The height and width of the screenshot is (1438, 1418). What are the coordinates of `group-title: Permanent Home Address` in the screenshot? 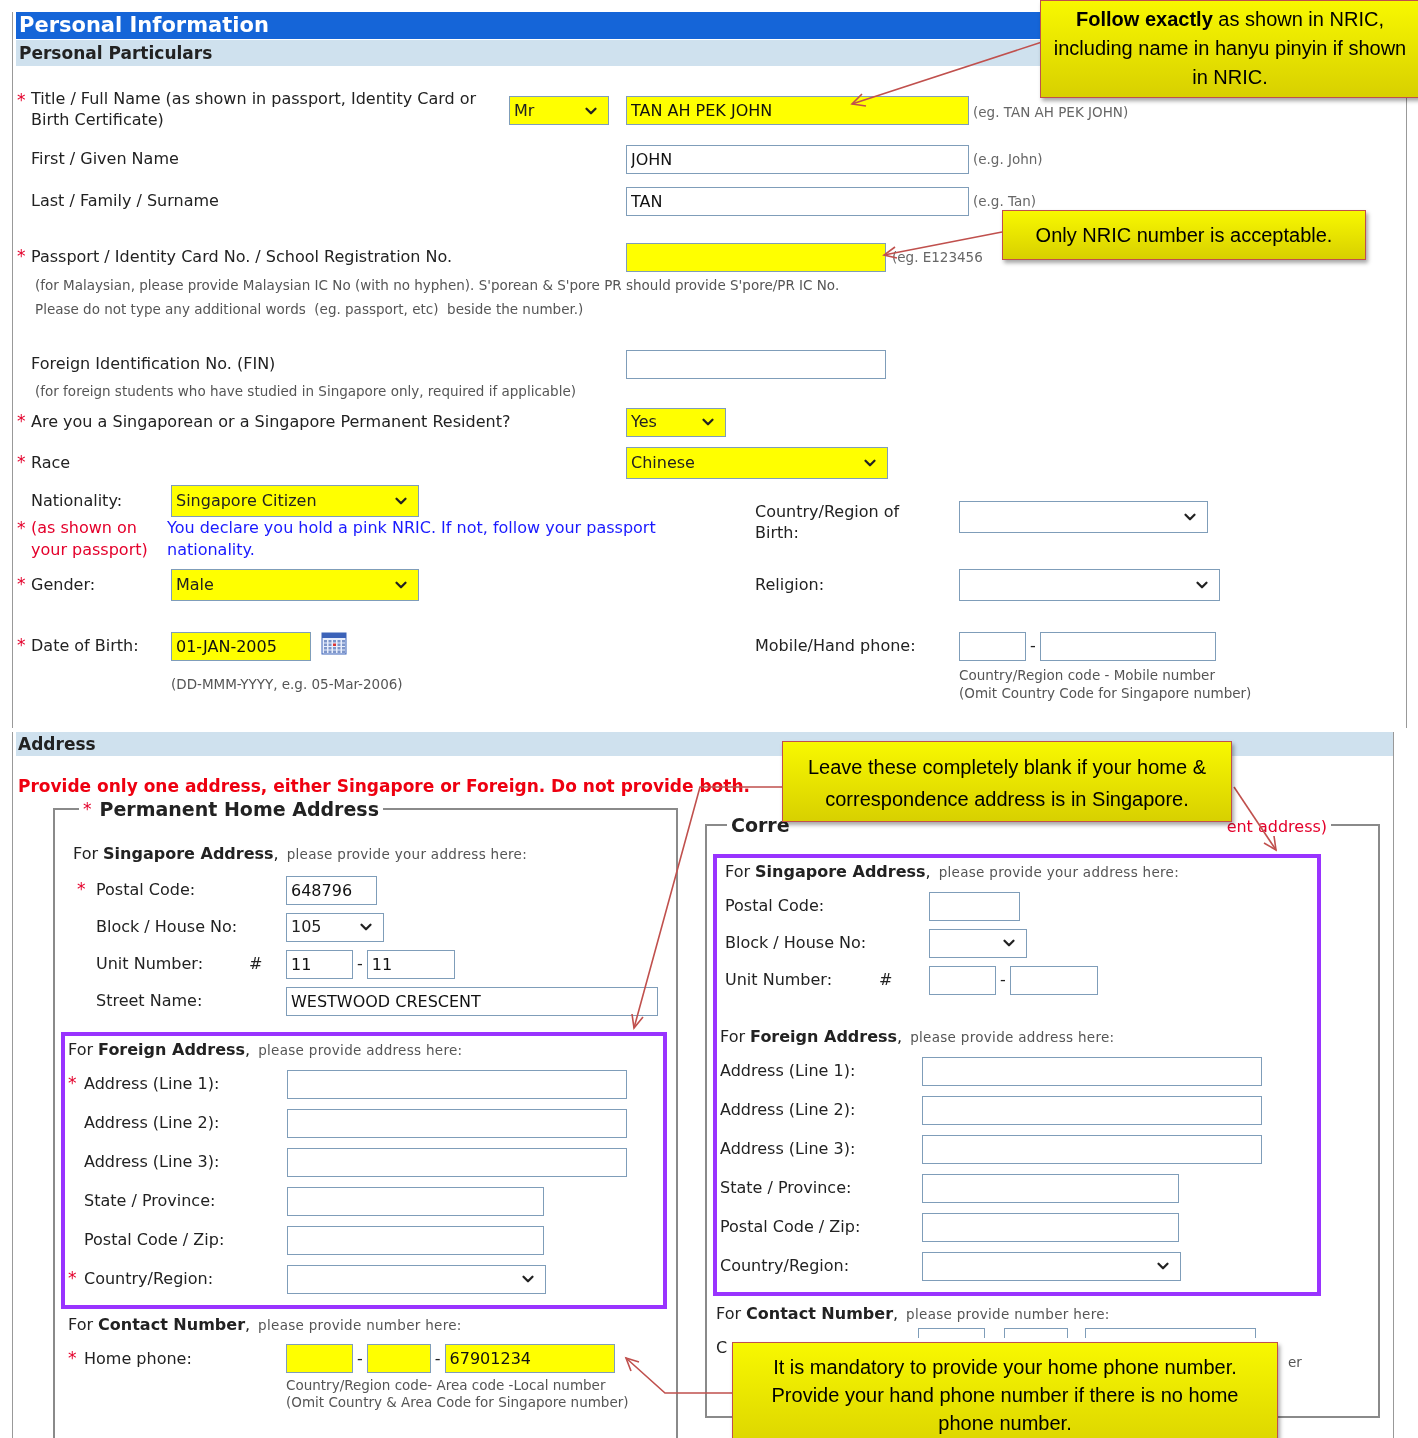 It's located at (239, 809).